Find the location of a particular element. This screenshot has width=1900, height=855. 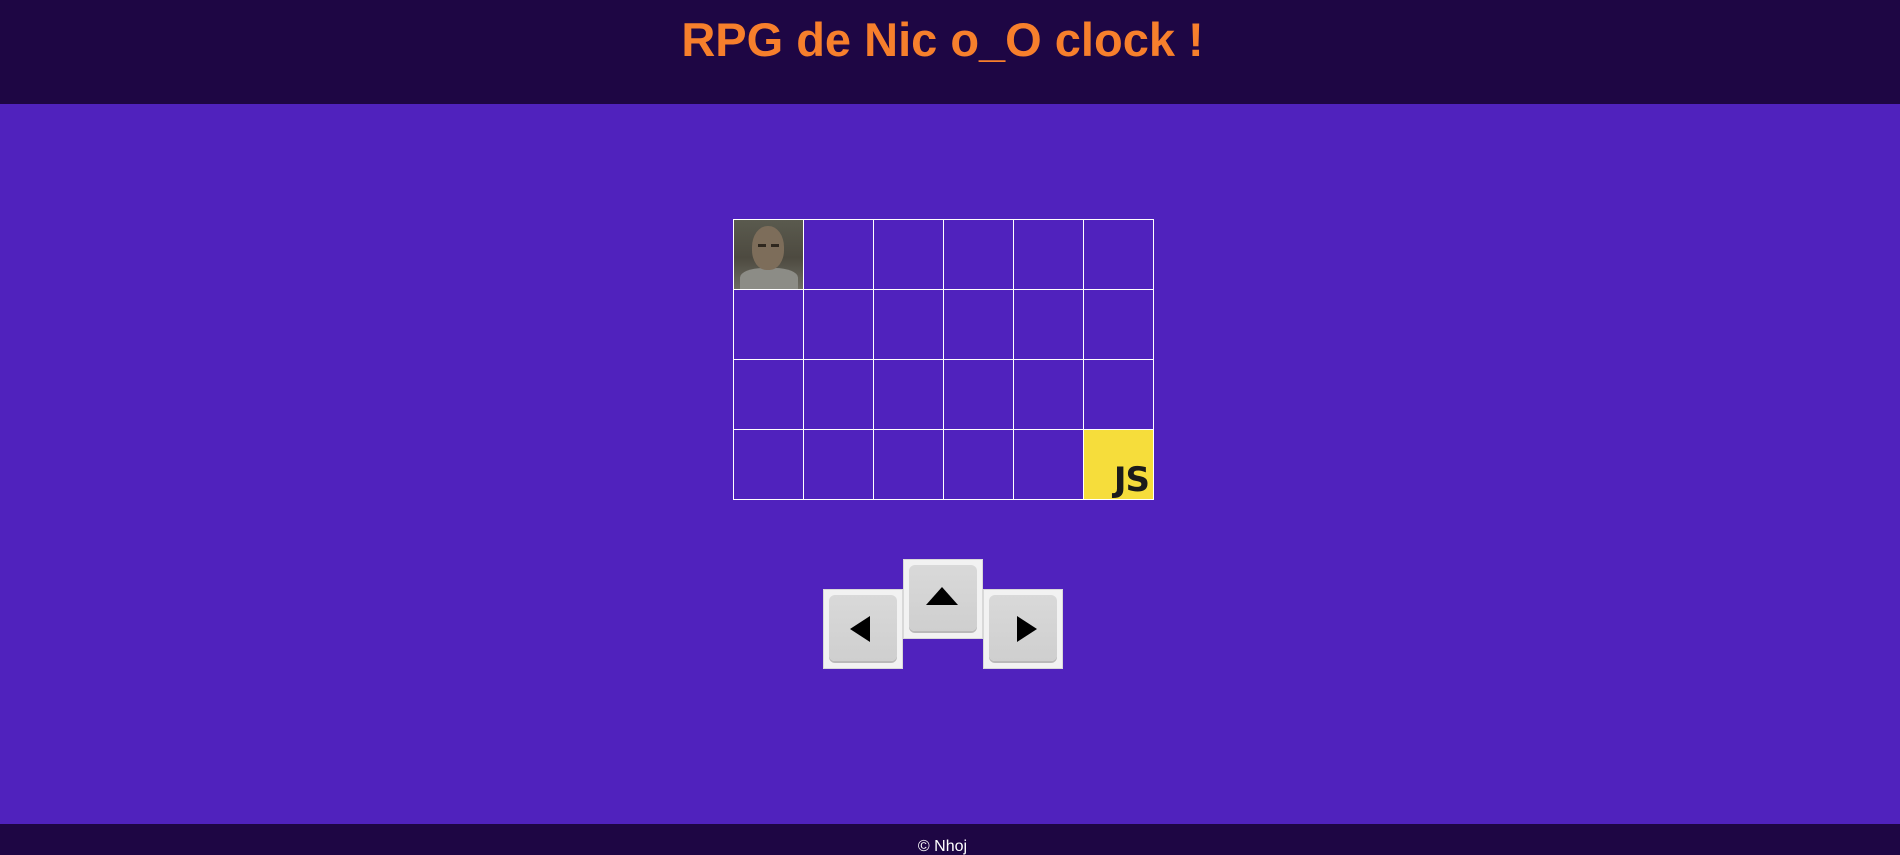

arrow-up-icon is located at coordinates (942, 596).